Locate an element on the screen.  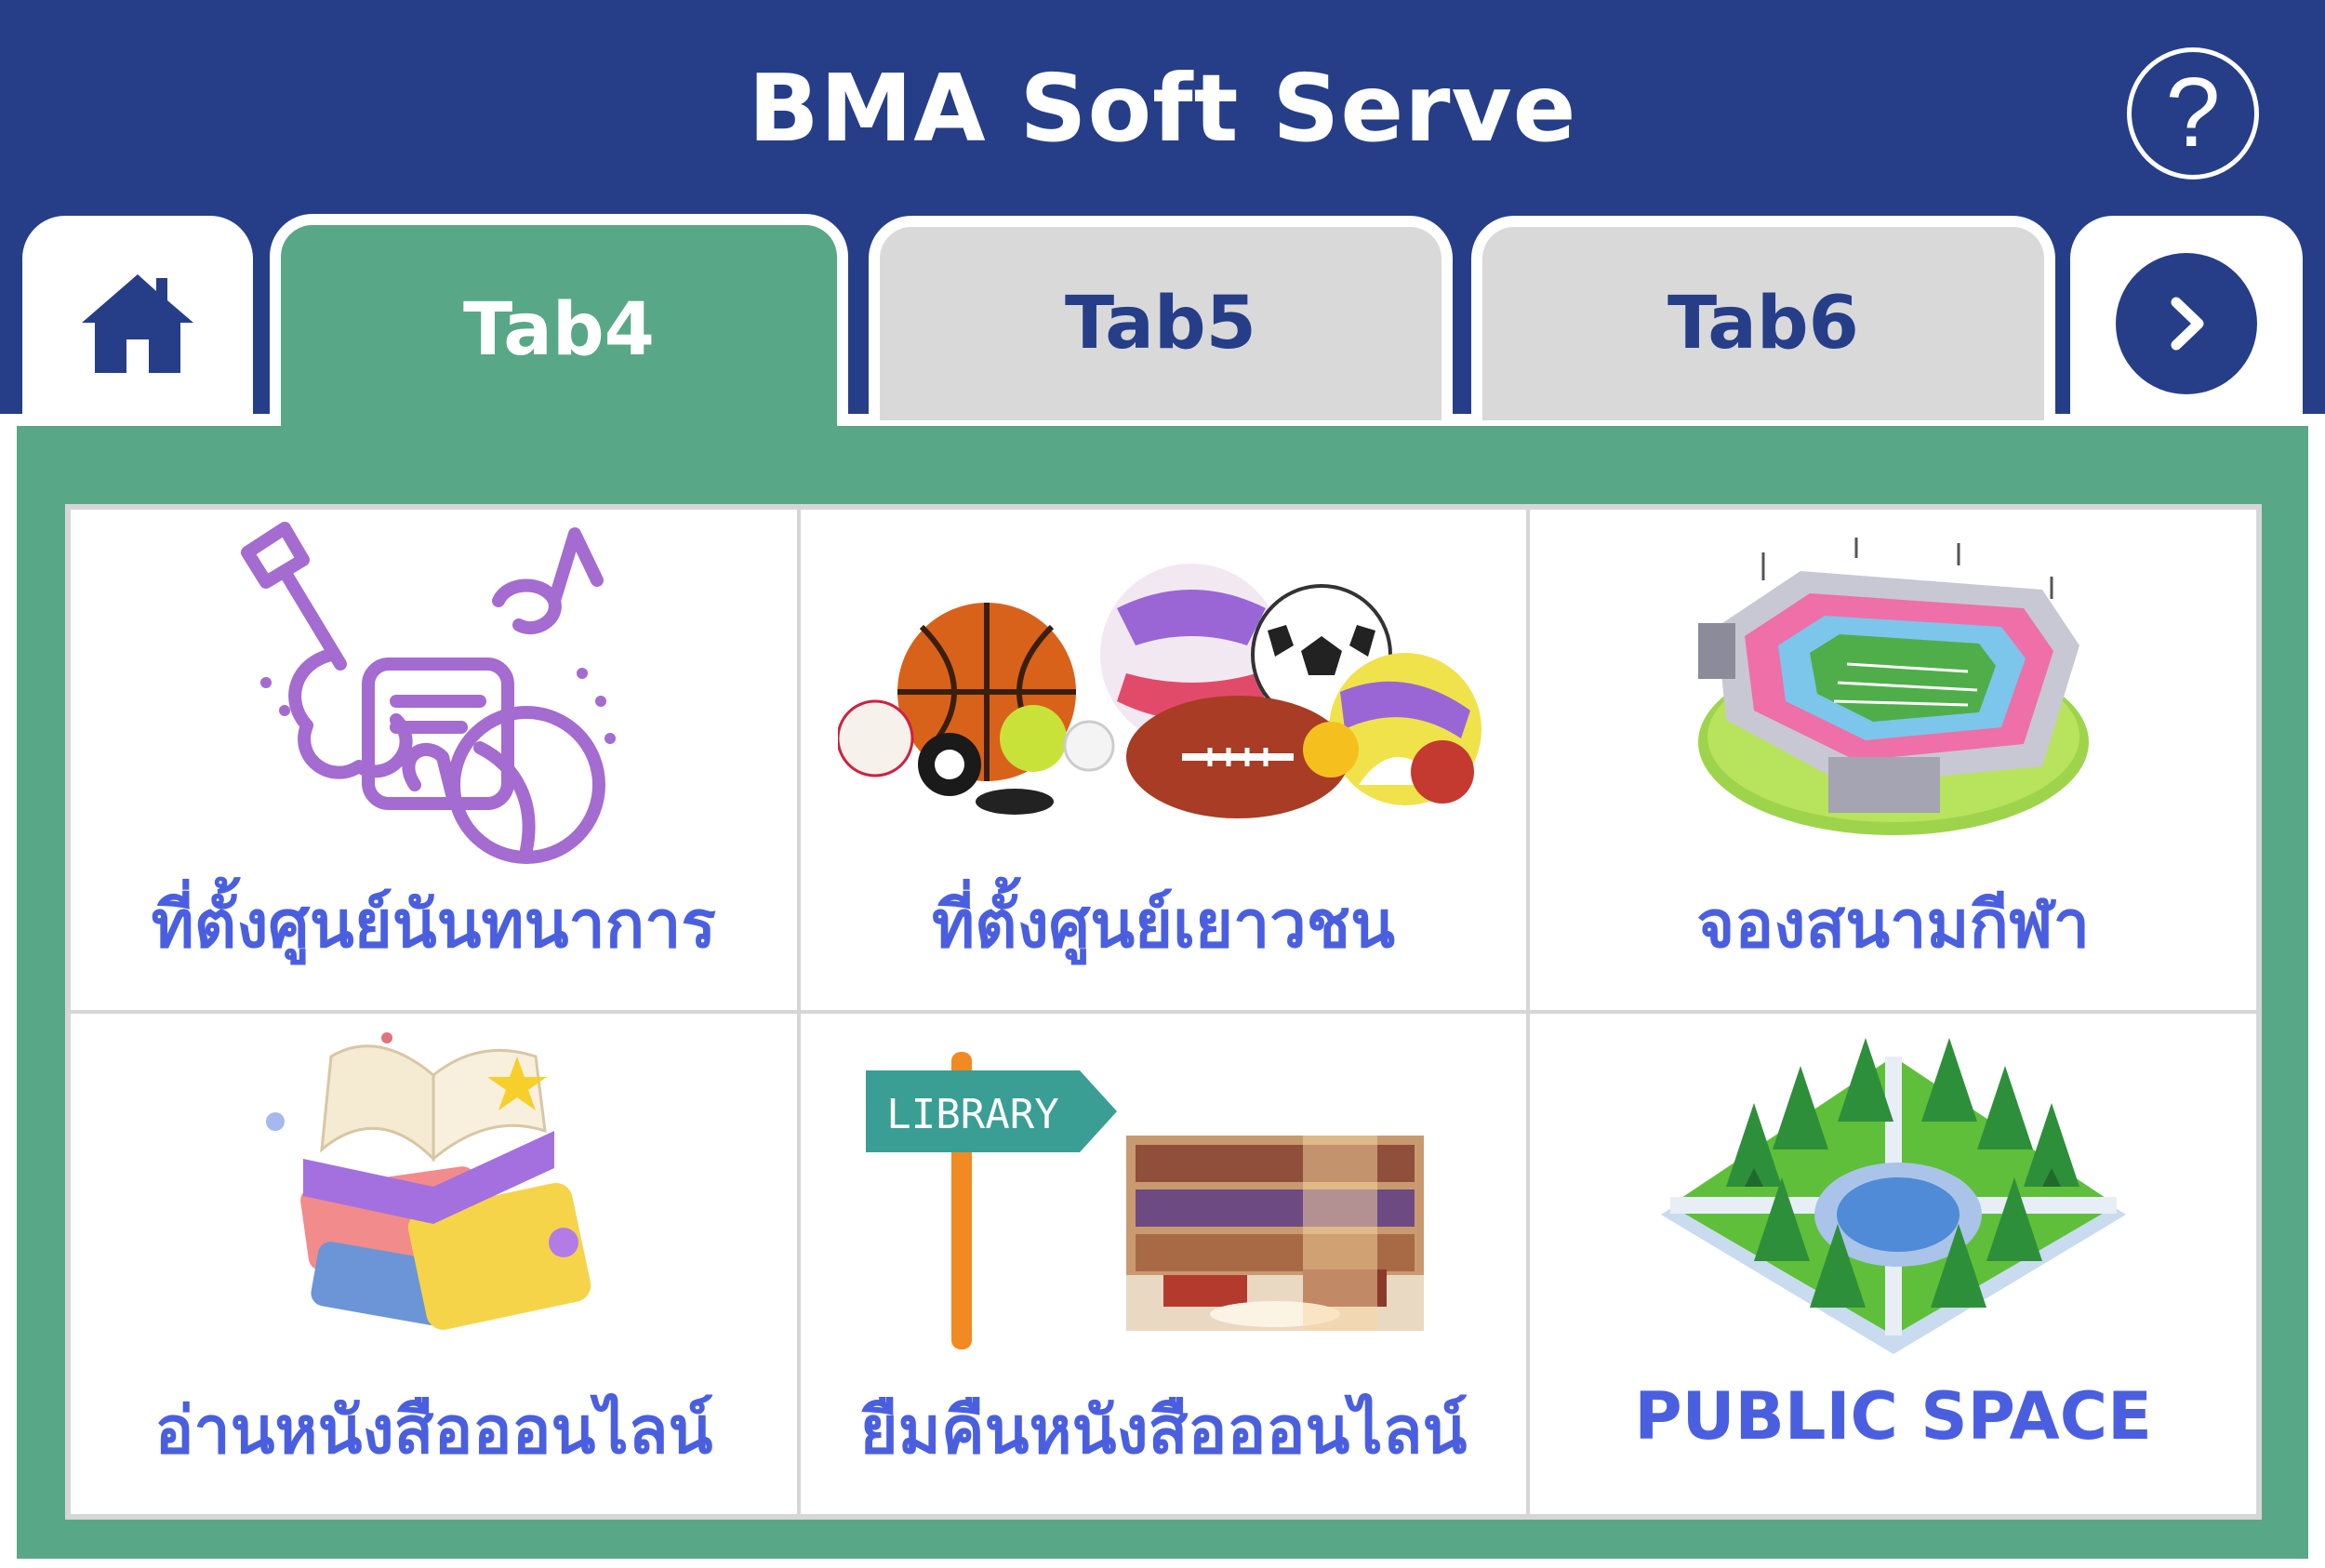
tile-public-space: PUBLIC SPACE is located at coordinates (1893, 1264).